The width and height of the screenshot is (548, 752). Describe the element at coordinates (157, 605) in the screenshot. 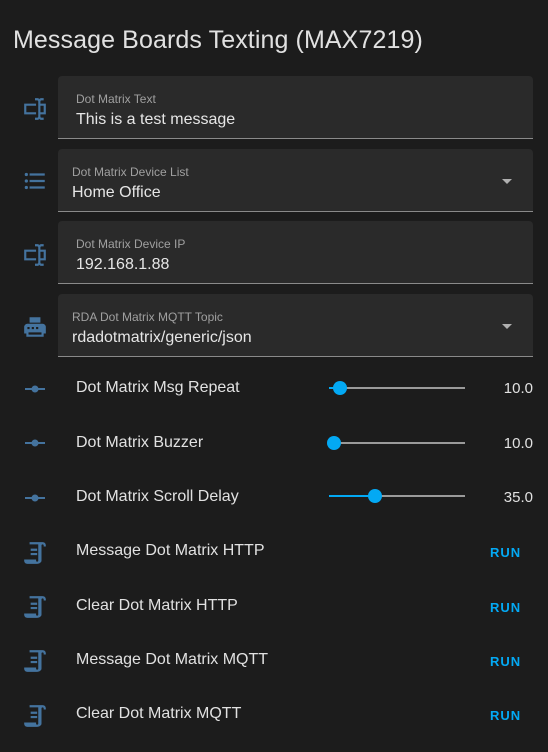

I see `script-label: Clear Dot Matrix HTTP` at that location.